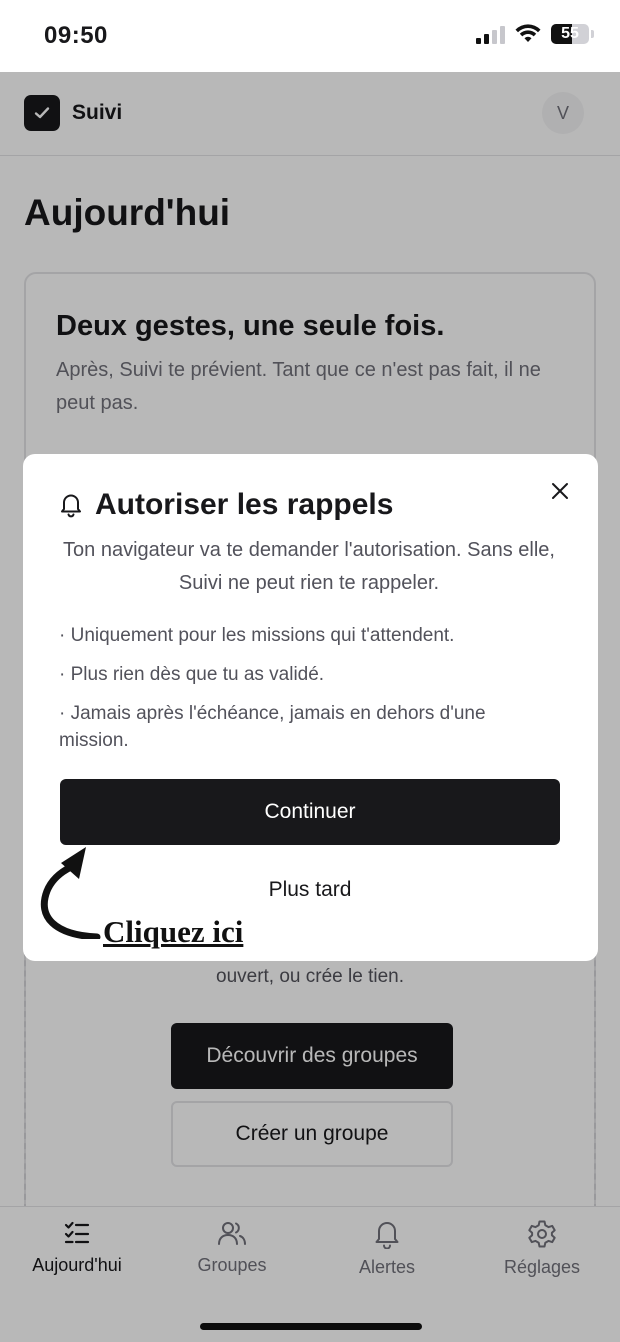 Image resolution: width=620 pixels, height=1342 pixels. What do you see at coordinates (244, 504) in the screenshot?
I see `modal-title: Autoriser les rappels` at bounding box center [244, 504].